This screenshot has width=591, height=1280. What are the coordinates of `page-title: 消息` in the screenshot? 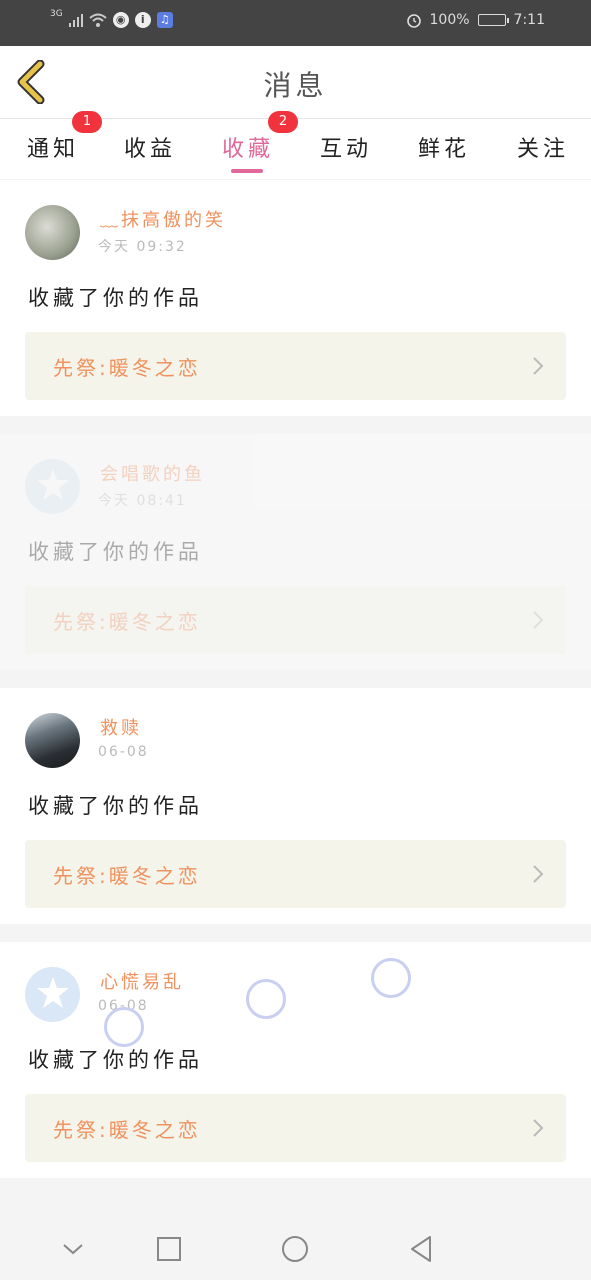 It's located at (295, 85).